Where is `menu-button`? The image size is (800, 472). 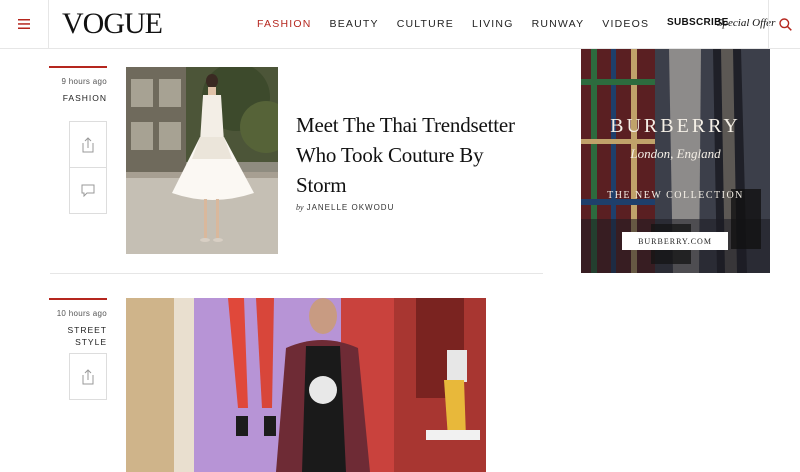
menu-button is located at coordinates (24, 24).